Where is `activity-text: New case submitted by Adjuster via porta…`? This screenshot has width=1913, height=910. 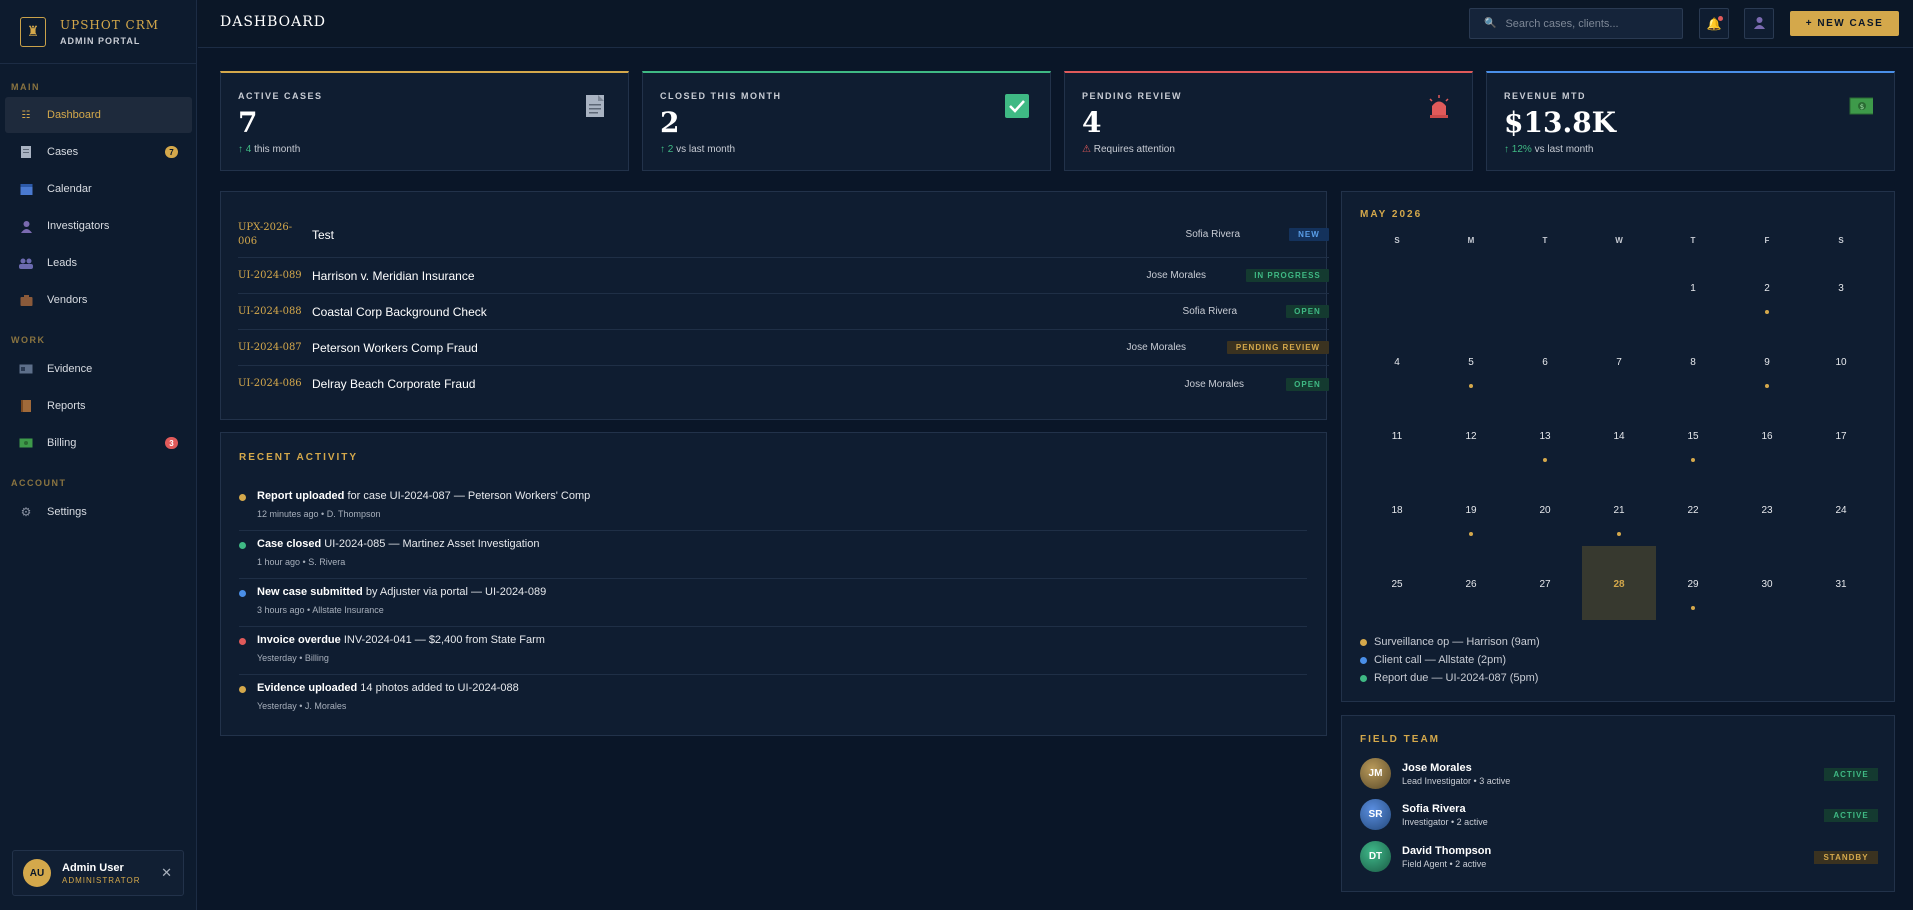 activity-text: New case submitted by Adjuster via porta… is located at coordinates (402, 592).